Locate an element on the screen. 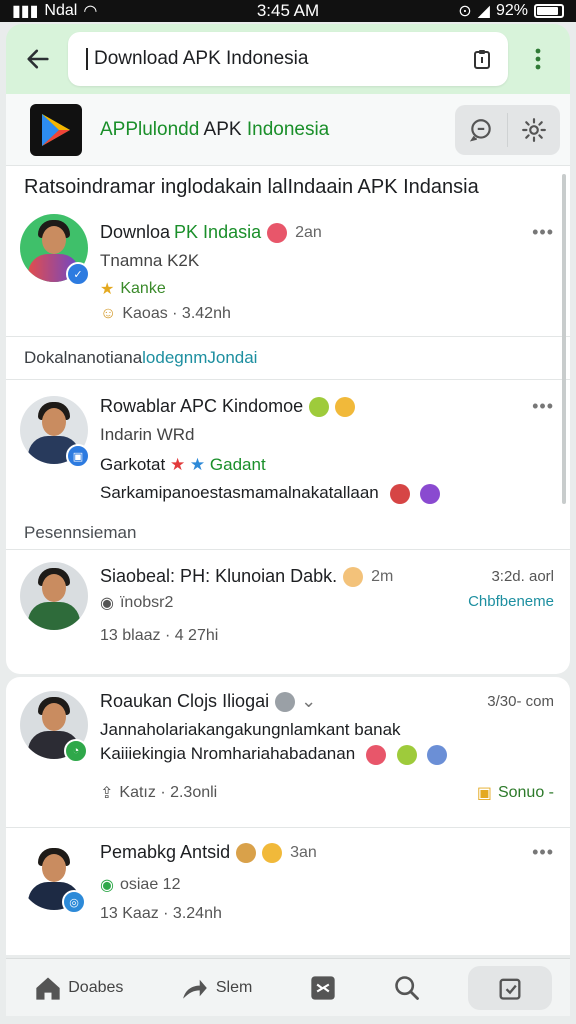 This screenshot has height=1024, width=576. nav-apps is located at coordinates (323, 988).